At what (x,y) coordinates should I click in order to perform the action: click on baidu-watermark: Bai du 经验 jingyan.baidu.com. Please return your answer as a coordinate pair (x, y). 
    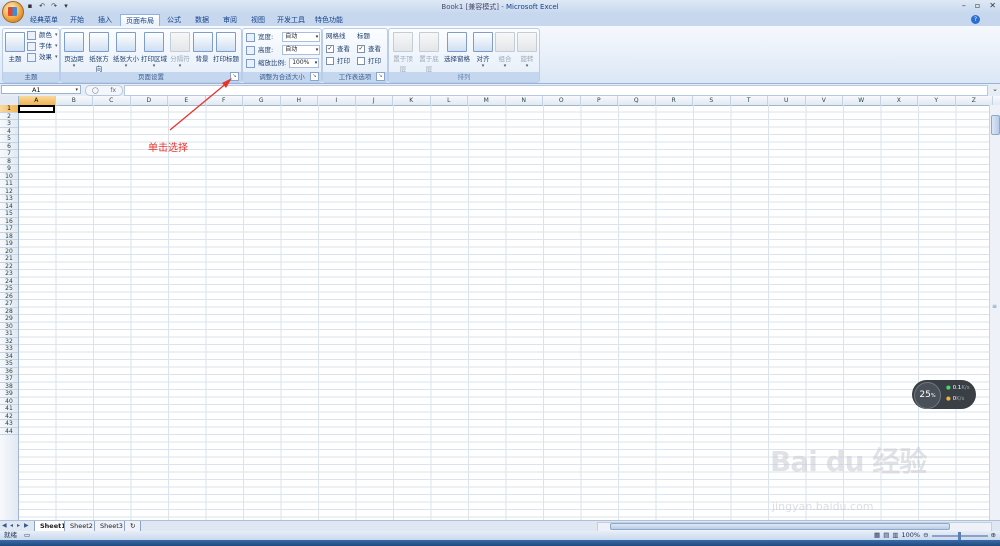
    Looking at the image, I should click on (848, 476).